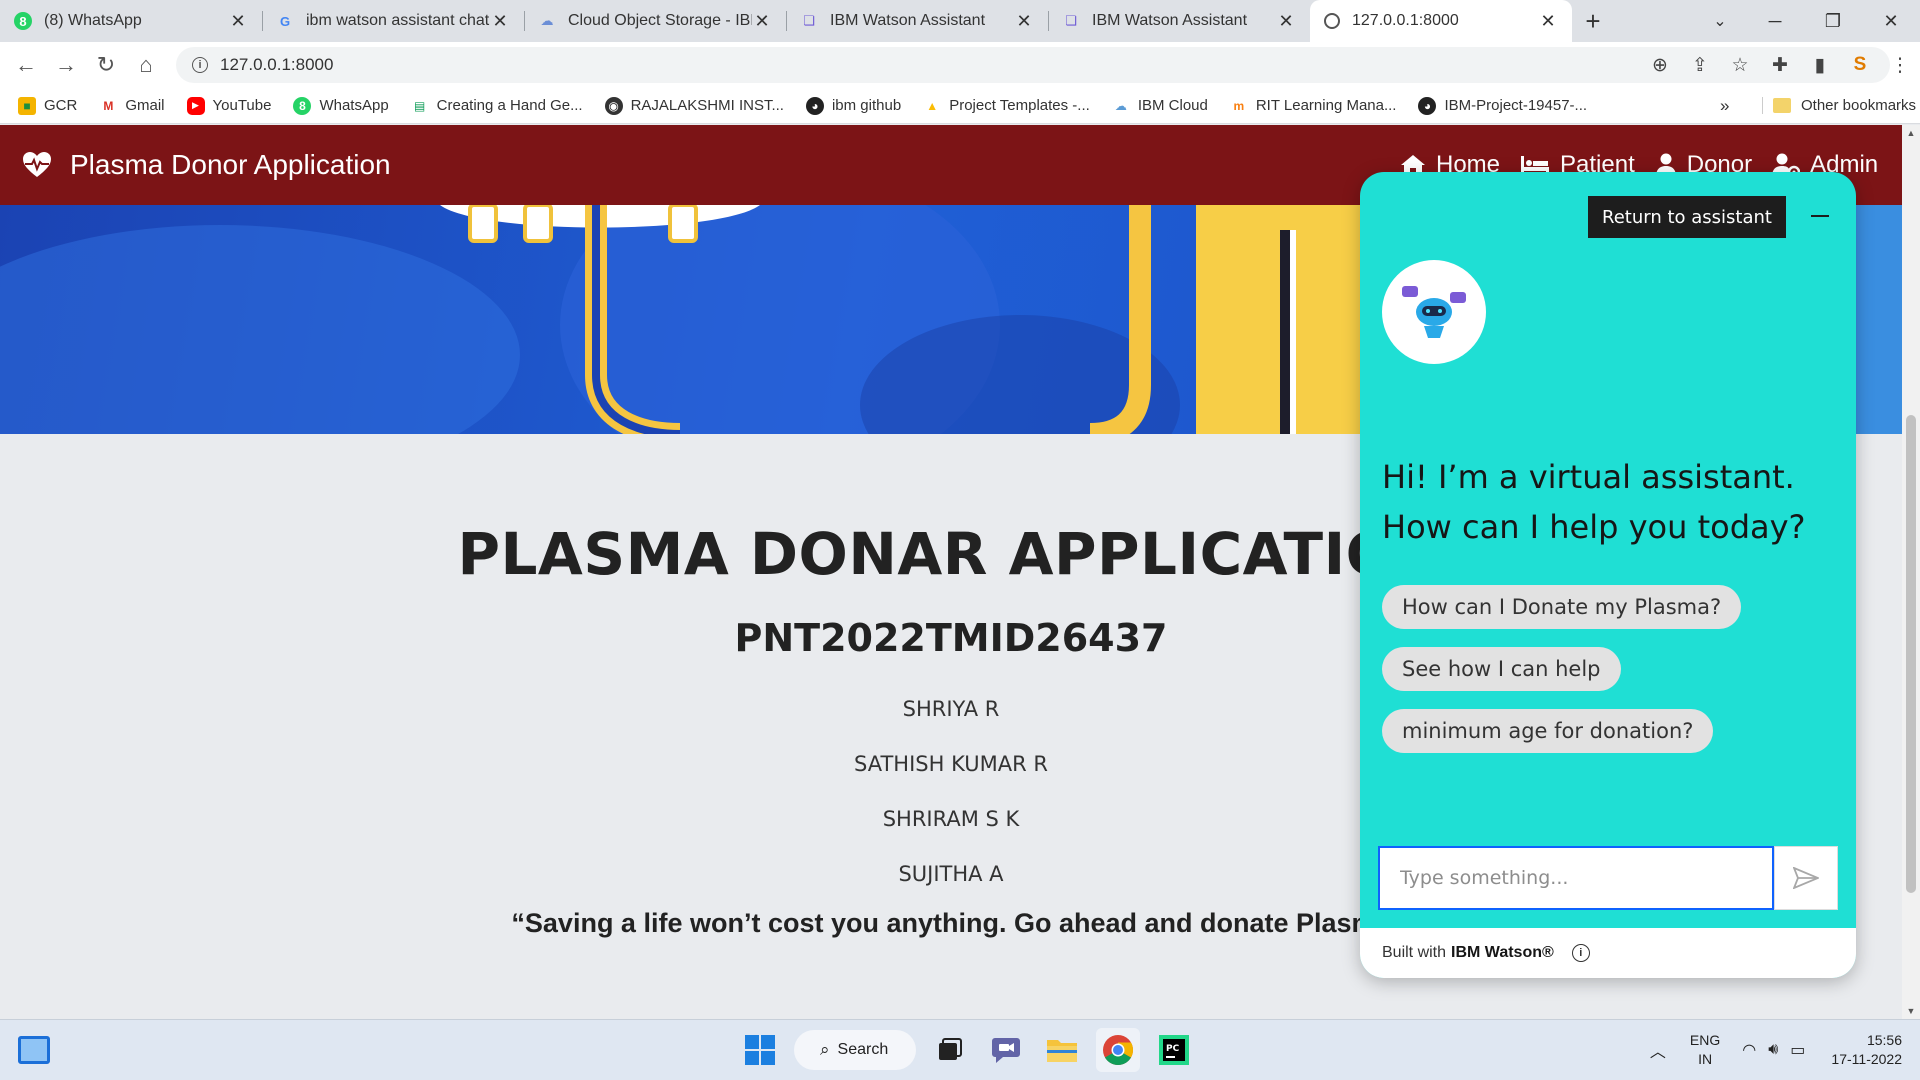 The height and width of the screenshot is (1080, 1920). I want to click on browser-tab: 8 (8) WhatsApp ✕, so click(131, 21).